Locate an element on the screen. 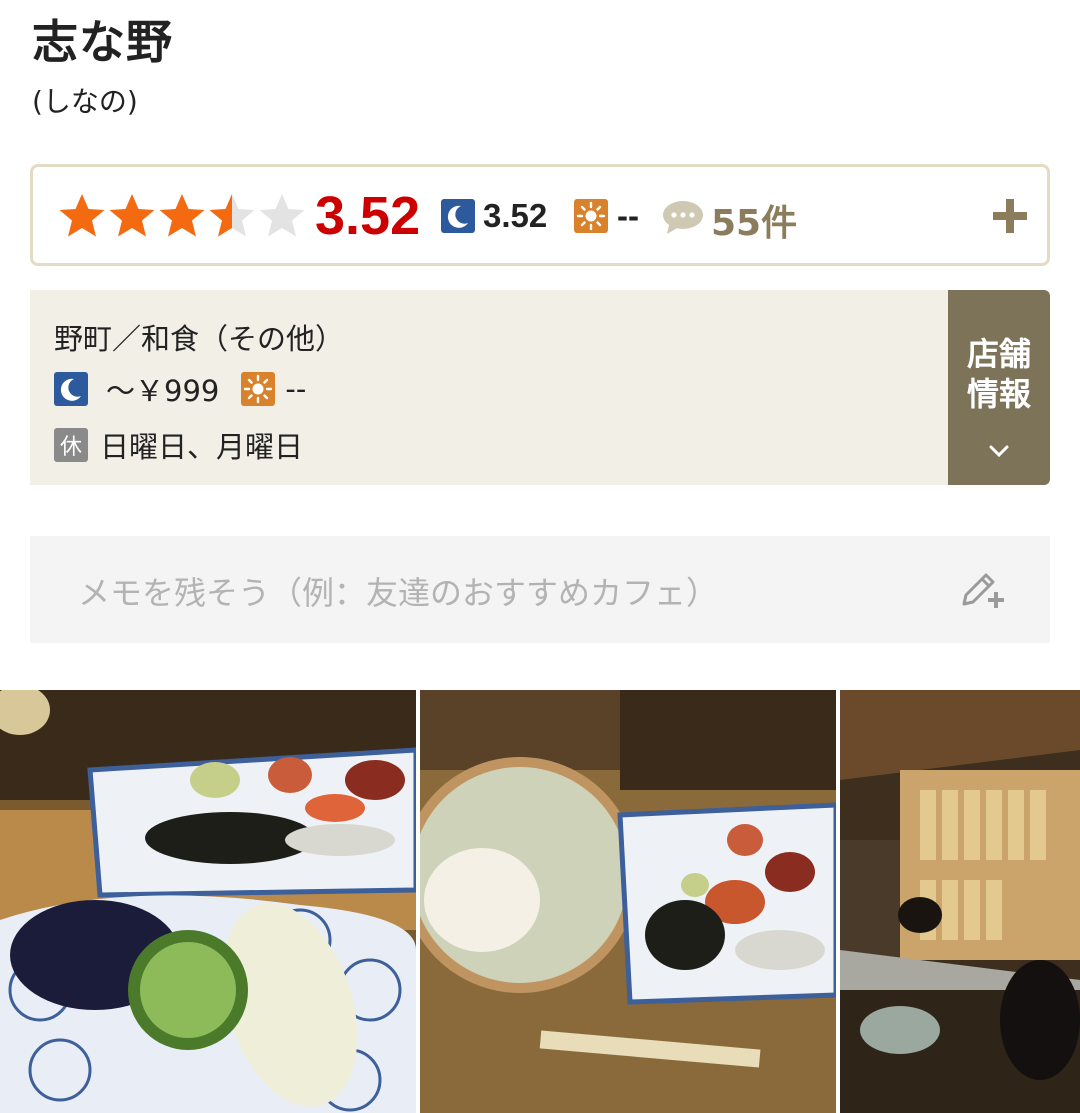  half-star-icon is located at coordinates (232, 215).